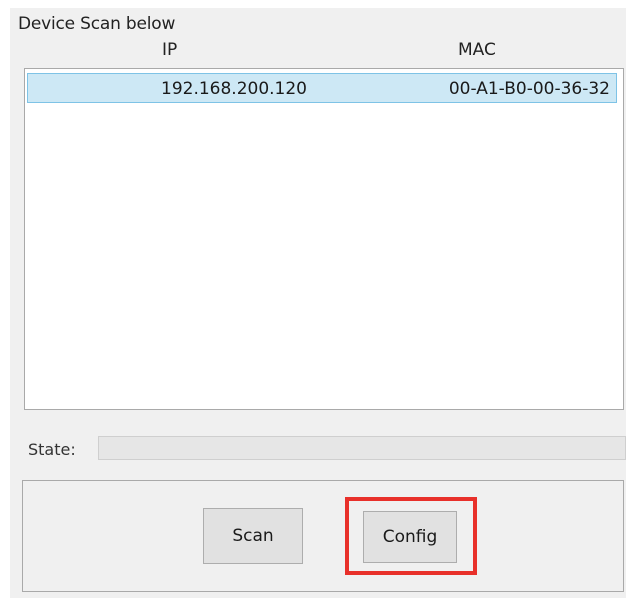  Describe the element at coordinates (322, 88) in the screenshot. I see `device-row: 192.168.200.120 00-A1-B0-00-36-32` at that location.